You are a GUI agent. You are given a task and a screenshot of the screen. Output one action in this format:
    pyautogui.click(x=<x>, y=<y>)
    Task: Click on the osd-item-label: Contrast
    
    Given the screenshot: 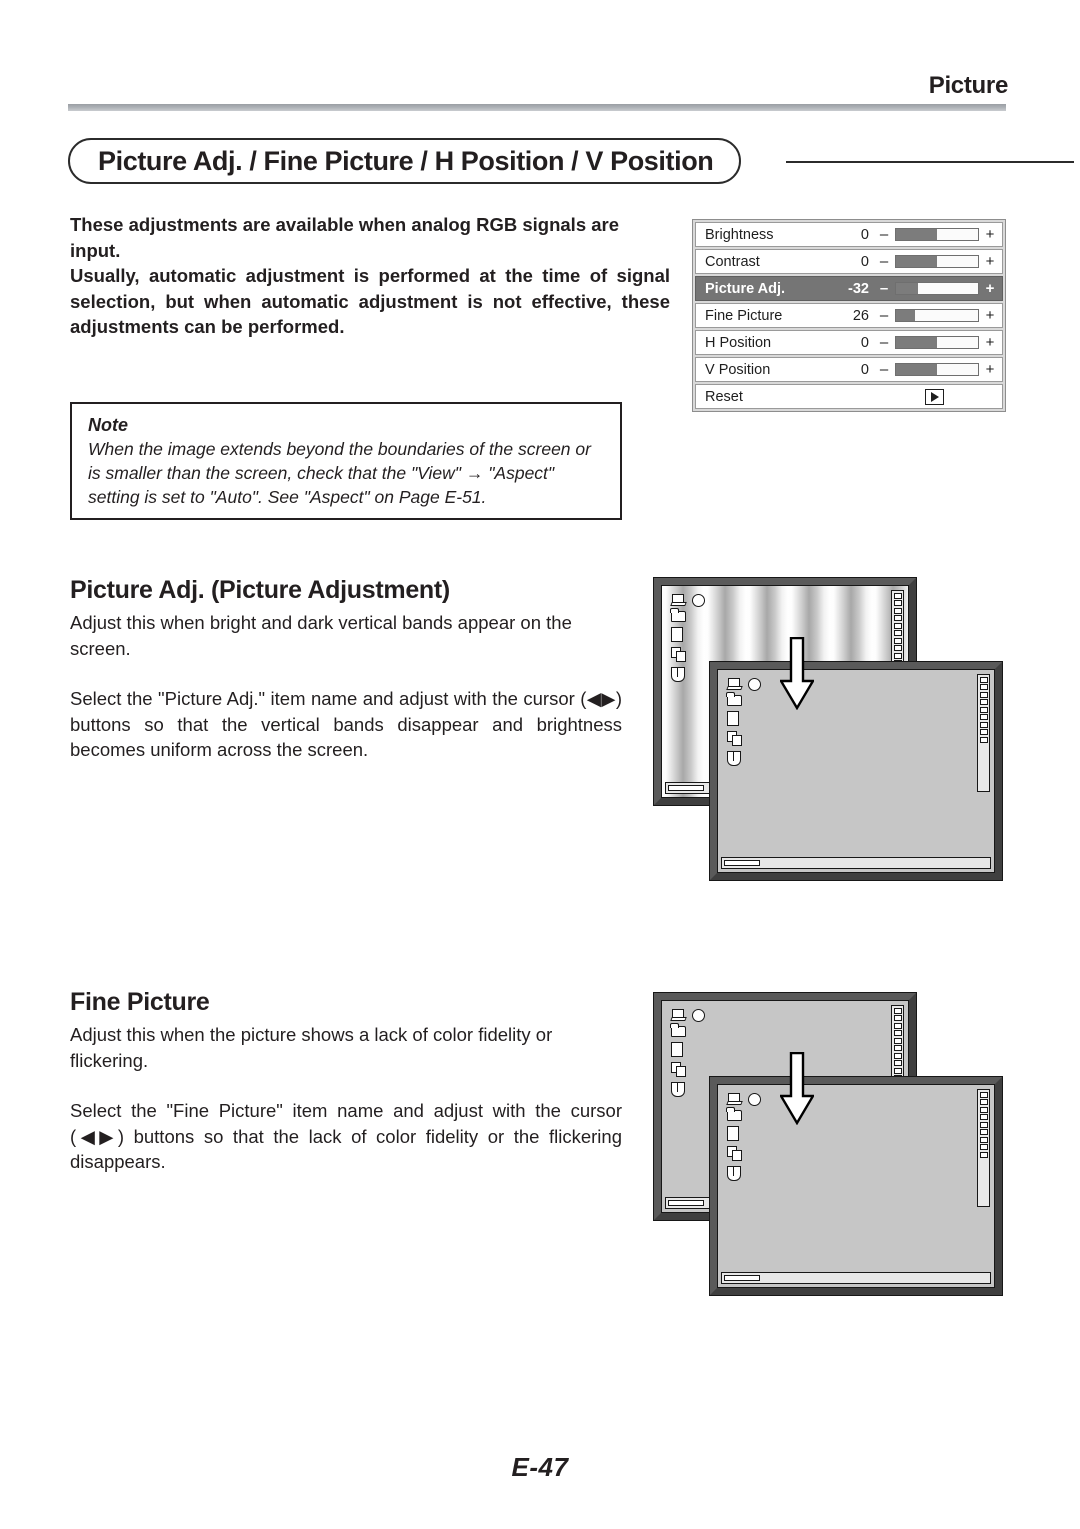 What is the action you would take?
    pyautogui.click(x=732, y=261)
    